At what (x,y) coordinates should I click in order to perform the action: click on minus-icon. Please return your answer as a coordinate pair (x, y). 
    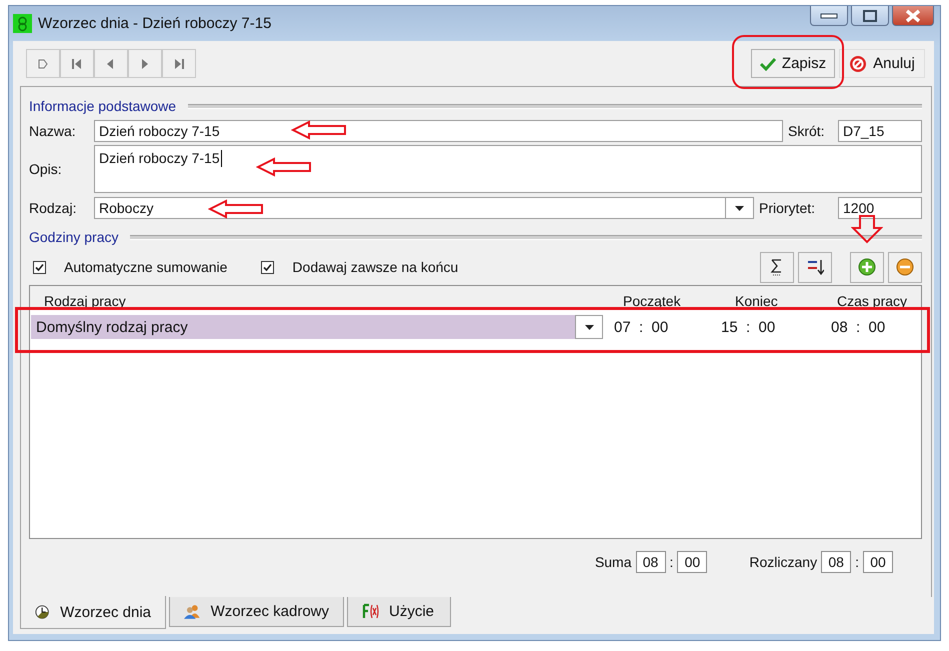
    Looking at the image, I should click on (905, 267).